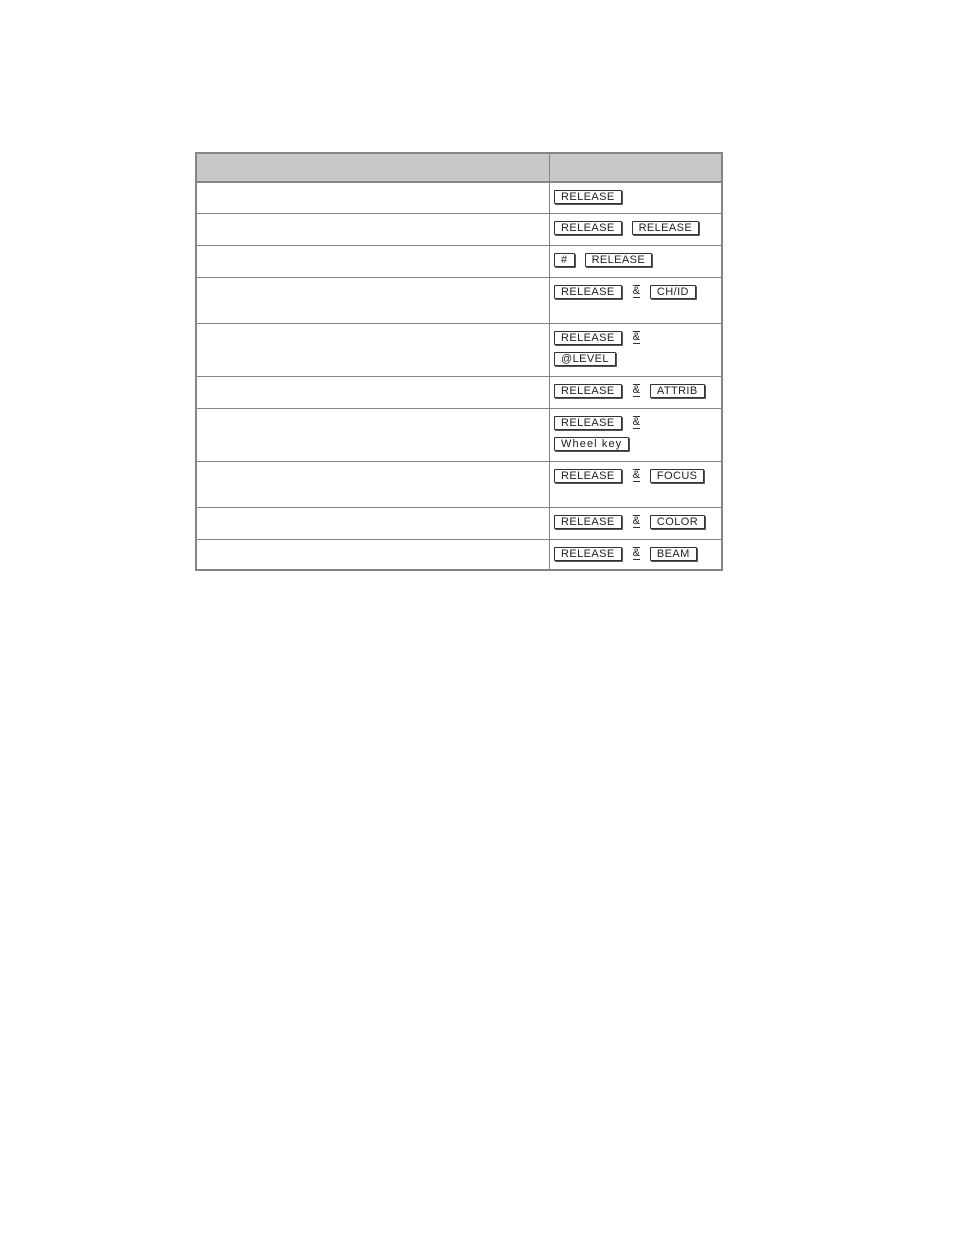  I want to click on table-header-row, so click(459, 168).